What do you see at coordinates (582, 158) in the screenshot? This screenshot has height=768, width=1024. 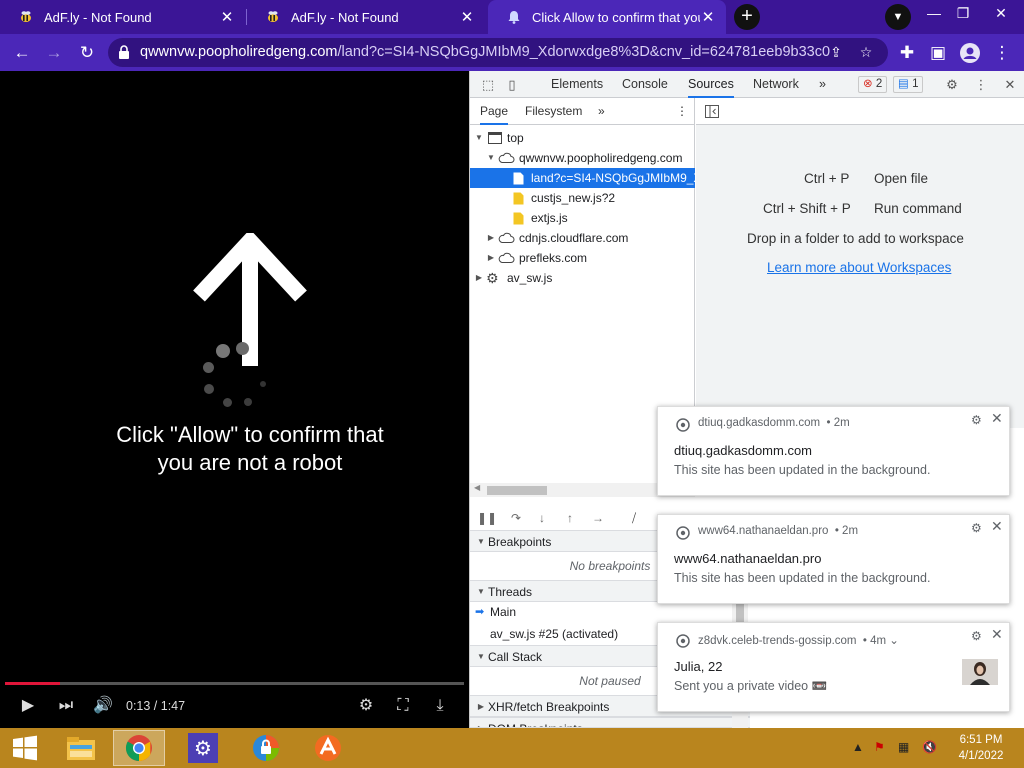 I see `tree-item-origin: qwwnvw.poopholiredgeng.com` at bounding box center [582, 158].